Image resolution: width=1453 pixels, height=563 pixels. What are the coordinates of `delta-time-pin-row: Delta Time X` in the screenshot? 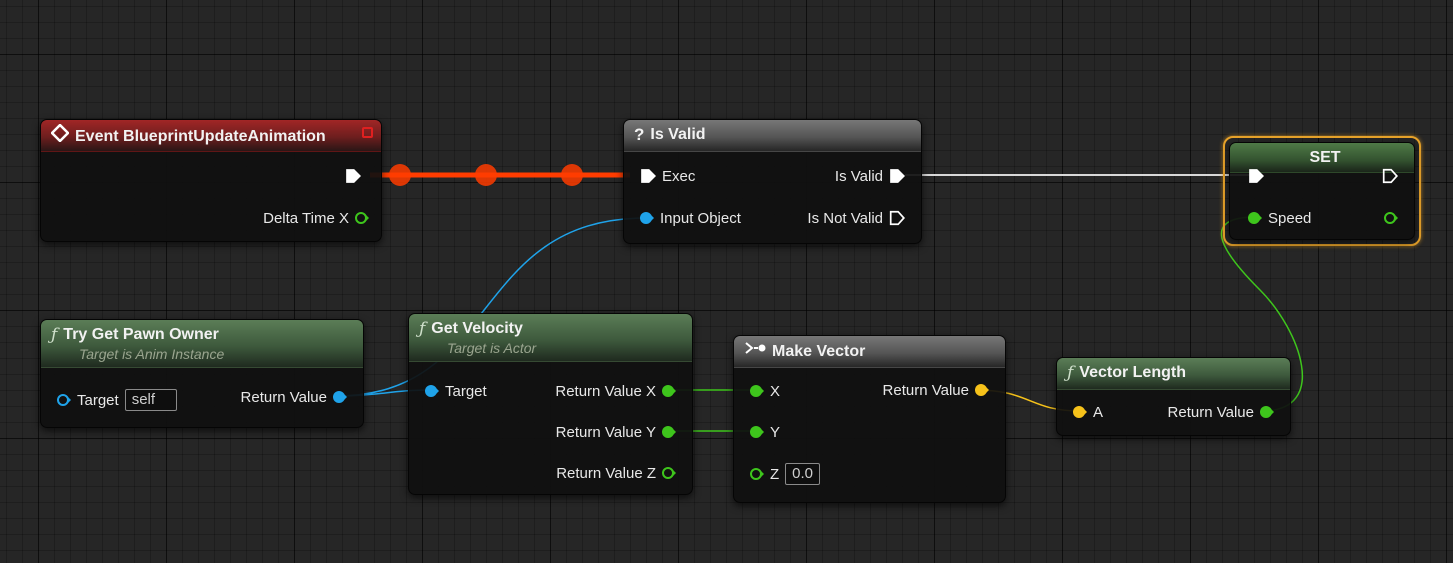 It's located at (316, 218).